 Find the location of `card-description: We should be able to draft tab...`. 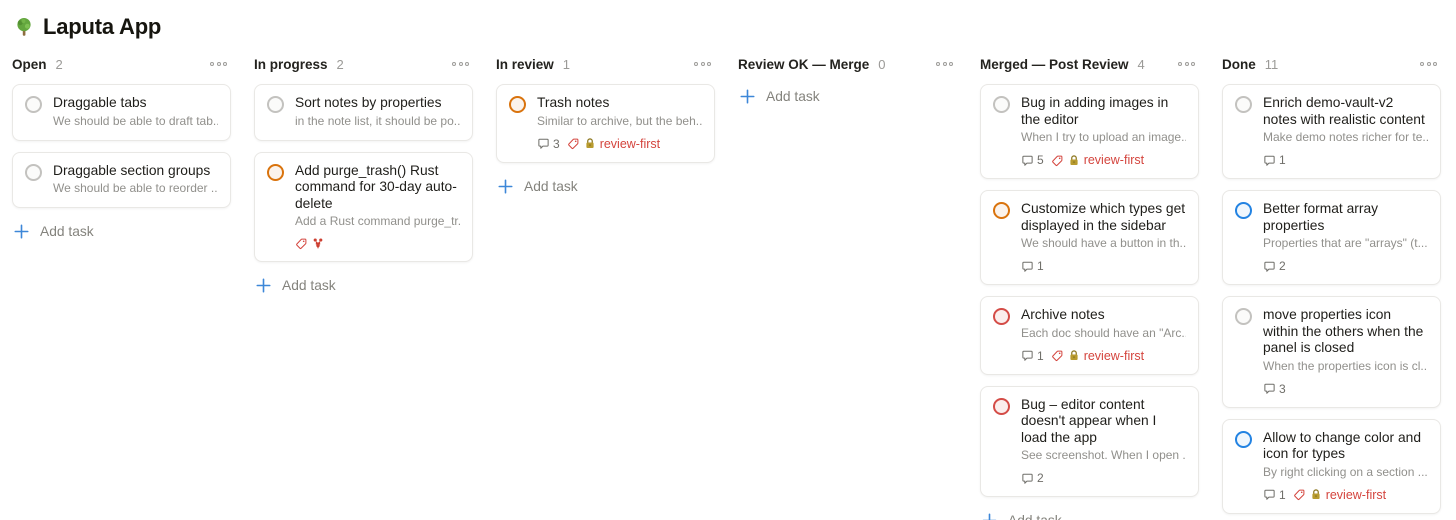

card-description: We should be able to draft tab... is located at coordinates (135, 120).